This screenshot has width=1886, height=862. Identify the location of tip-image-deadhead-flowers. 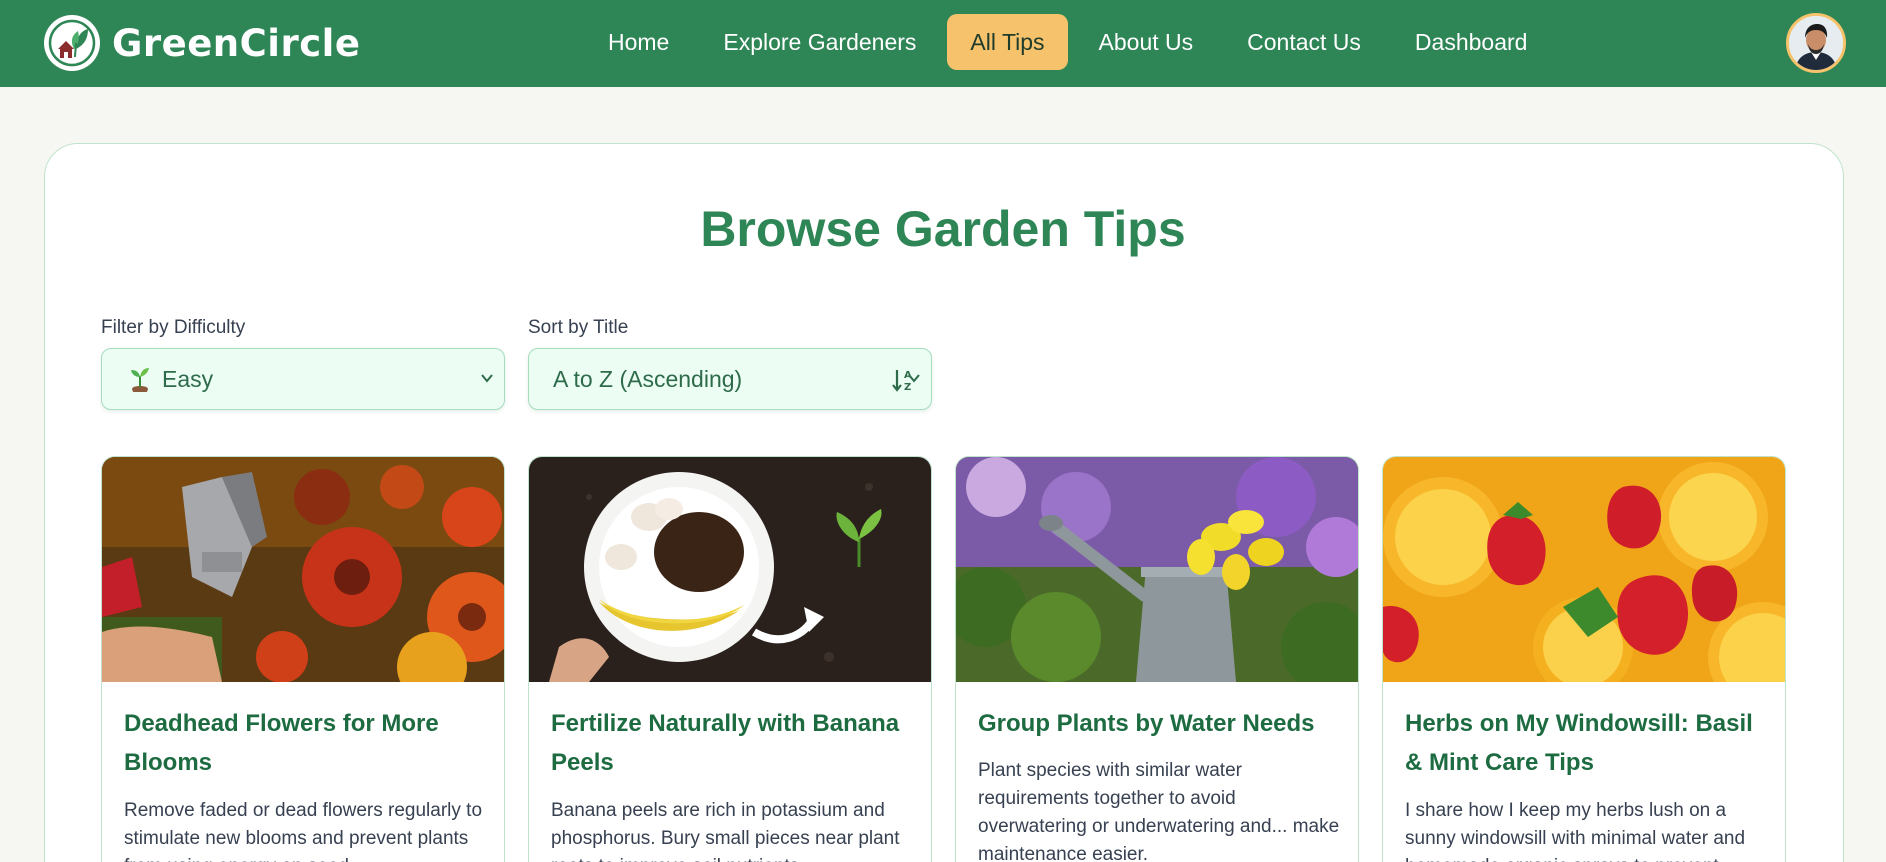
(303, 569).